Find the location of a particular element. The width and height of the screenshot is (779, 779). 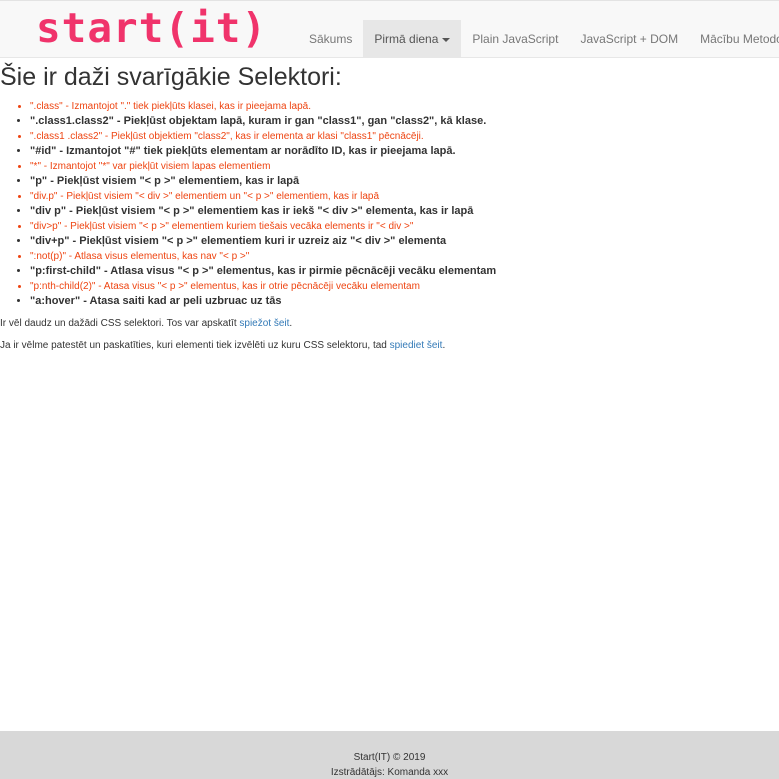

nav-item-label: Pirmā diena is located at coordinates (406, 39).